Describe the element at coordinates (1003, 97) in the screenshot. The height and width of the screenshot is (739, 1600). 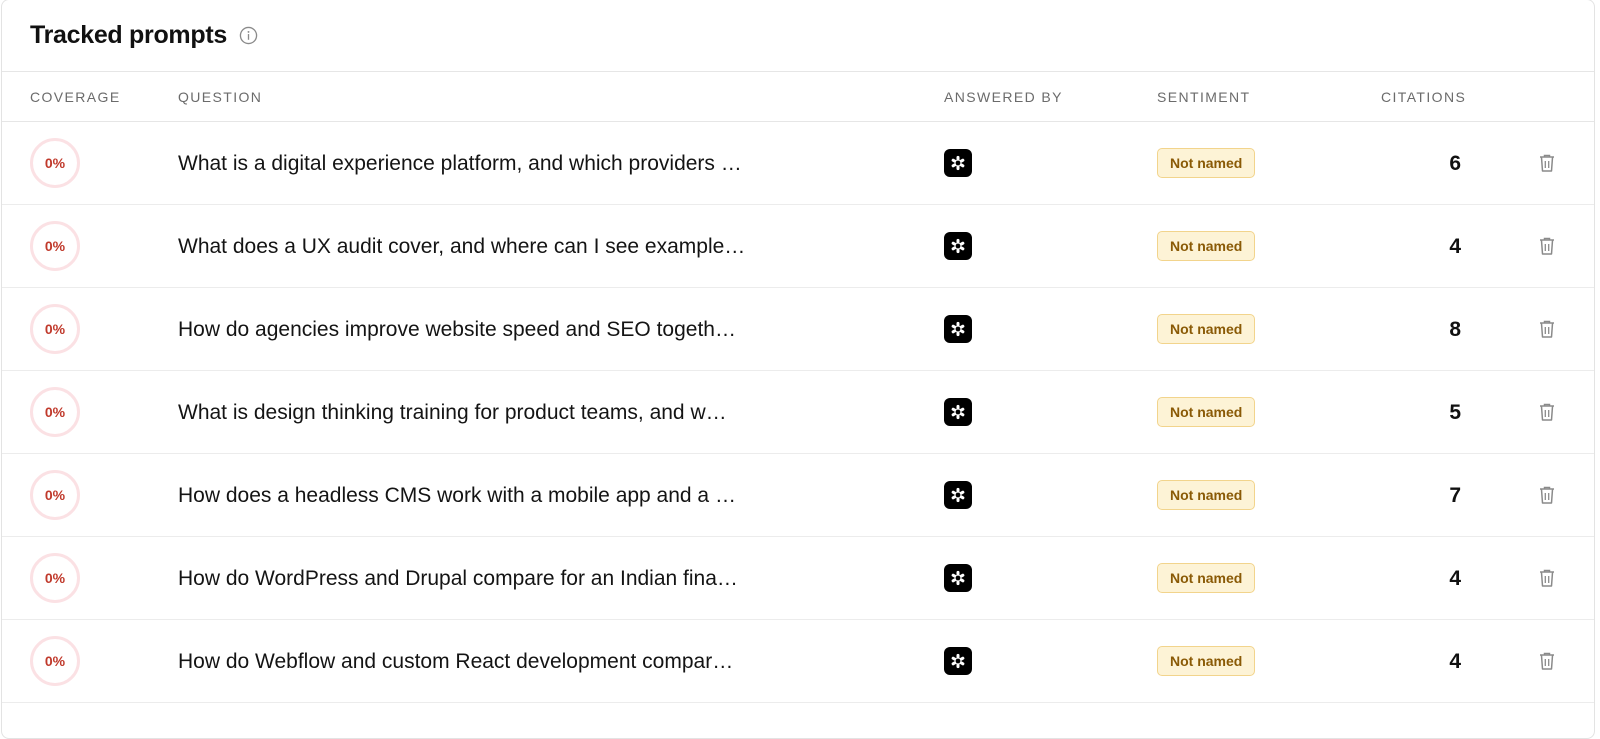
I see `column-header-answered-by: ANSWERED BY` at that location.